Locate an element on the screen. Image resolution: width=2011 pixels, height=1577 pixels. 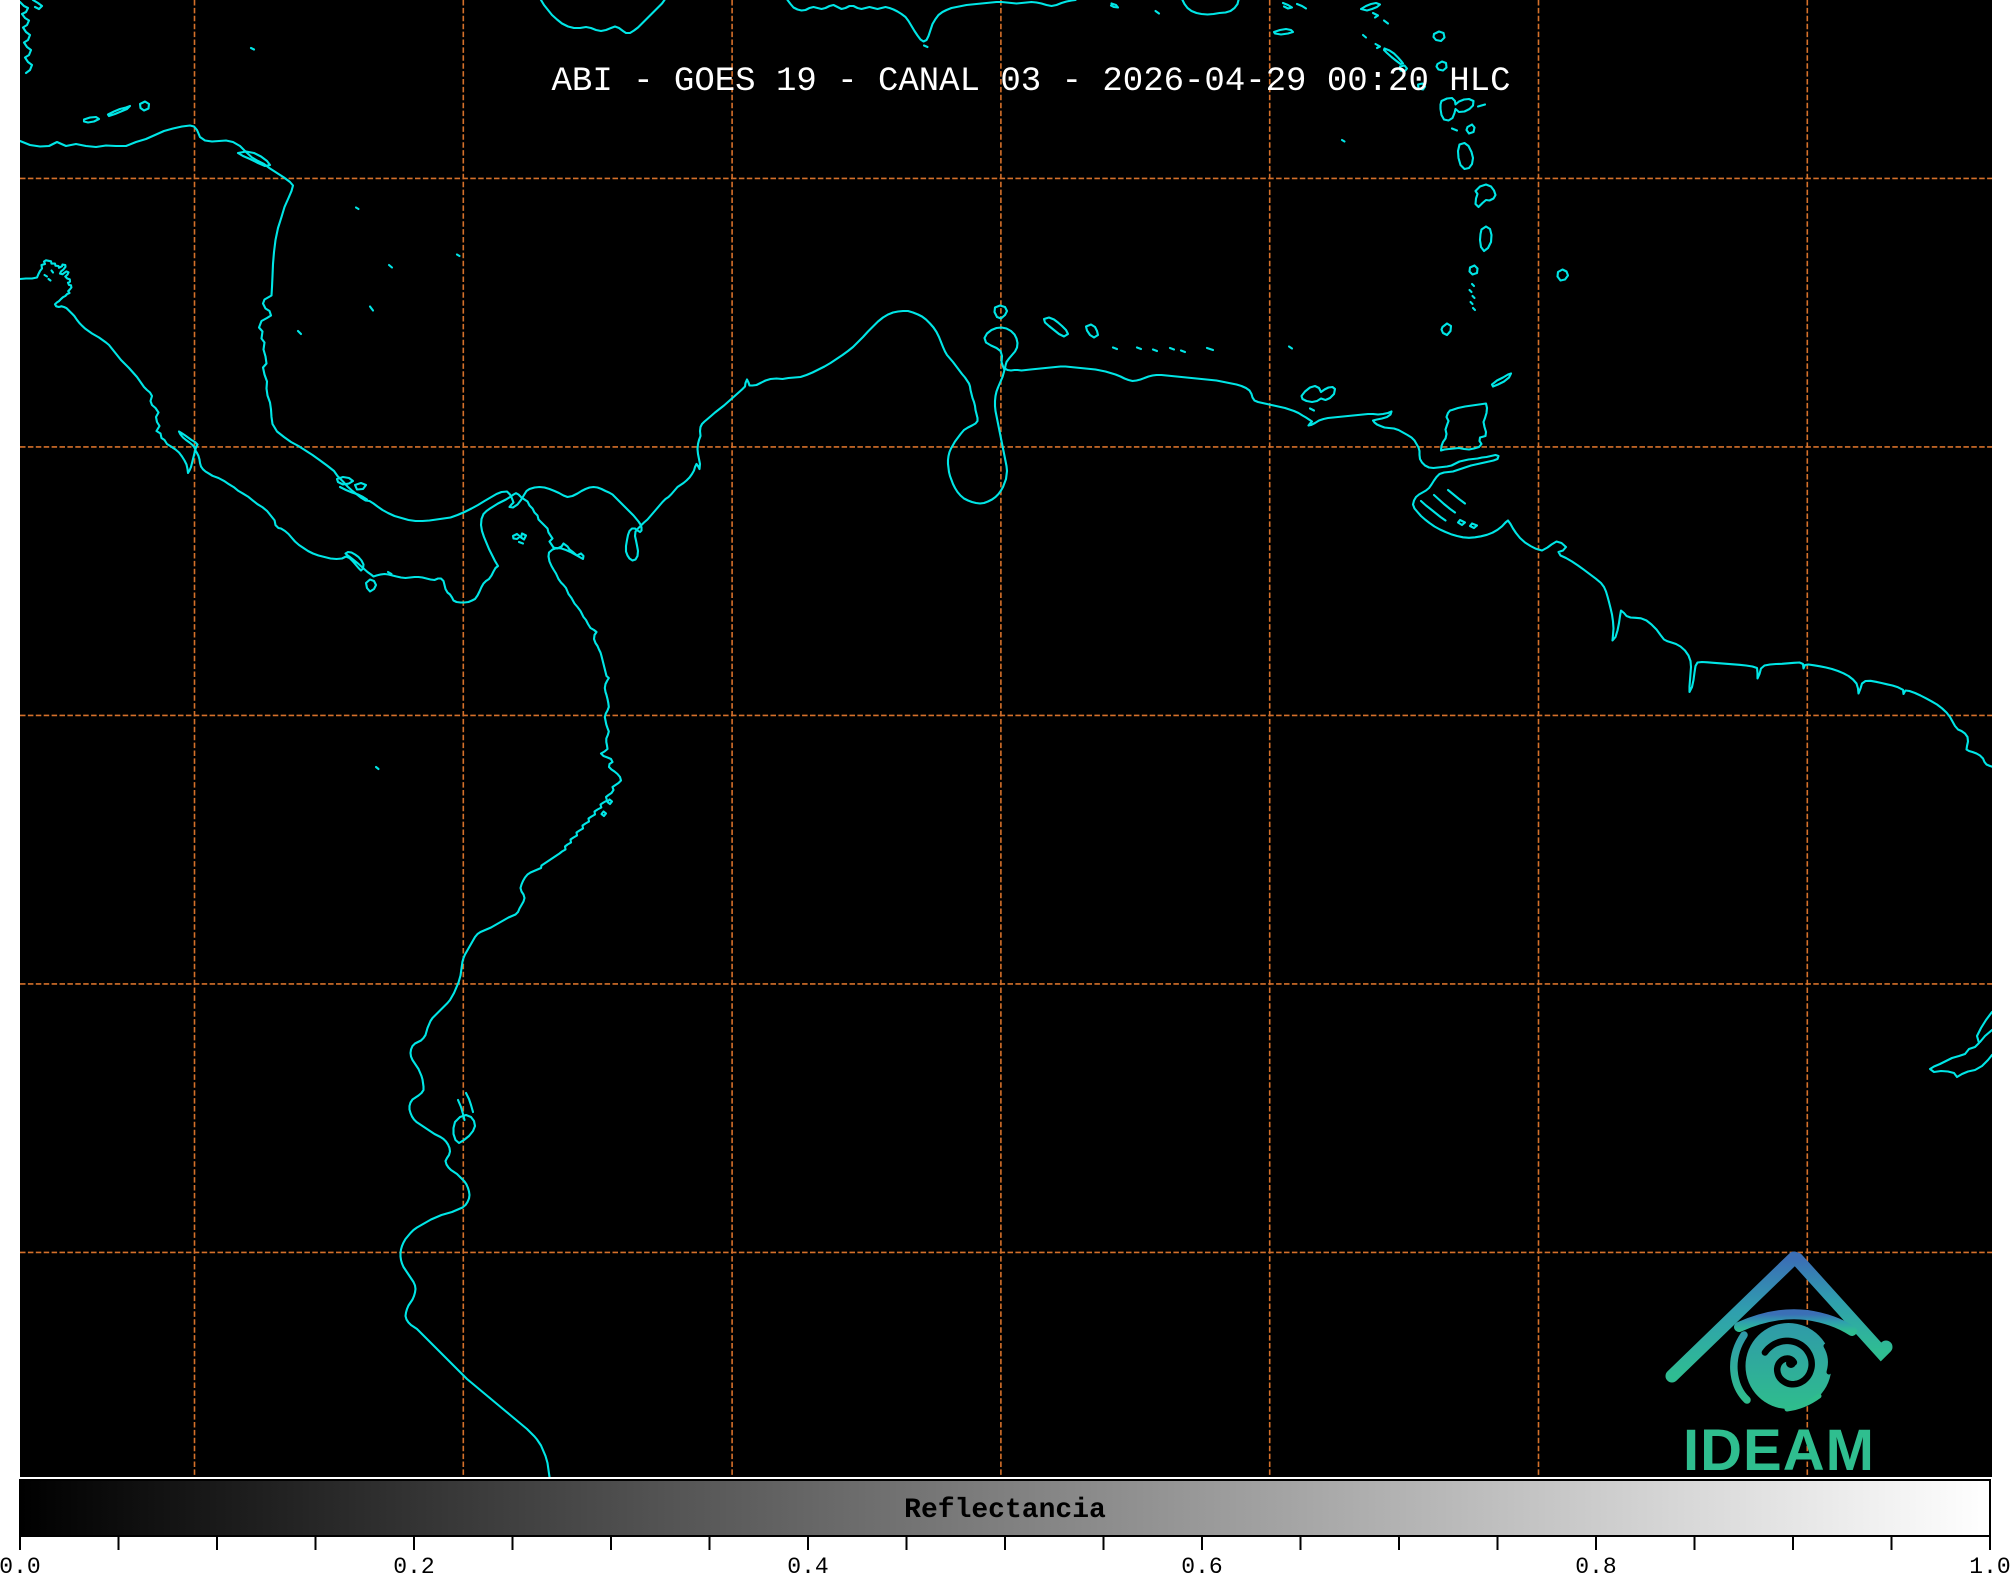
svg-text: 0.4 is located at coordinates (807, 1565).